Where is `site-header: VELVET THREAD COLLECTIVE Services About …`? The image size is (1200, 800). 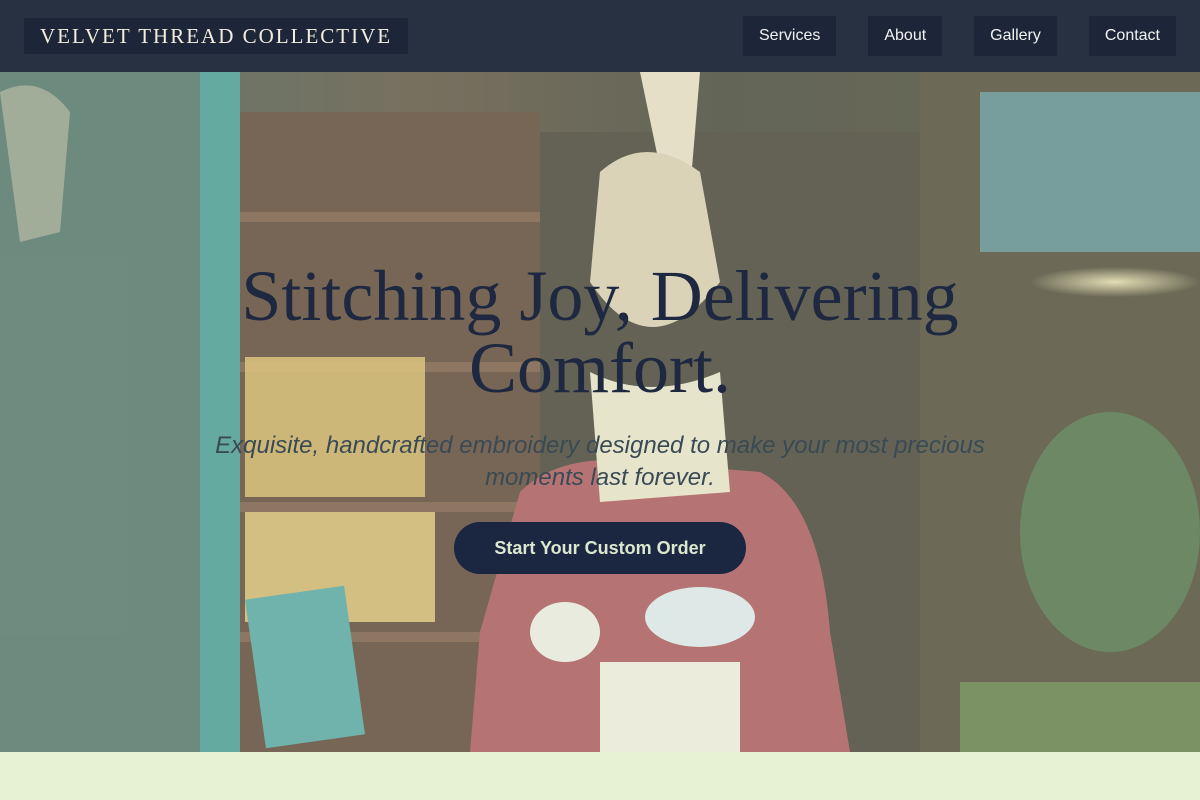 site-header: VELVET THREAD COLLECTIVE Services About … is located at coordinates (600, 36).